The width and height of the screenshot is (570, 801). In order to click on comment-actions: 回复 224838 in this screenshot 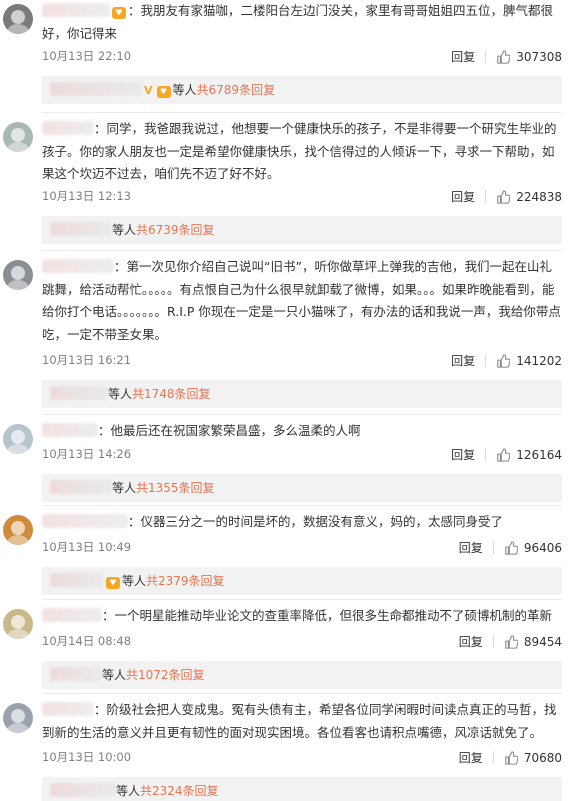, I will do `click(506, 196)`.